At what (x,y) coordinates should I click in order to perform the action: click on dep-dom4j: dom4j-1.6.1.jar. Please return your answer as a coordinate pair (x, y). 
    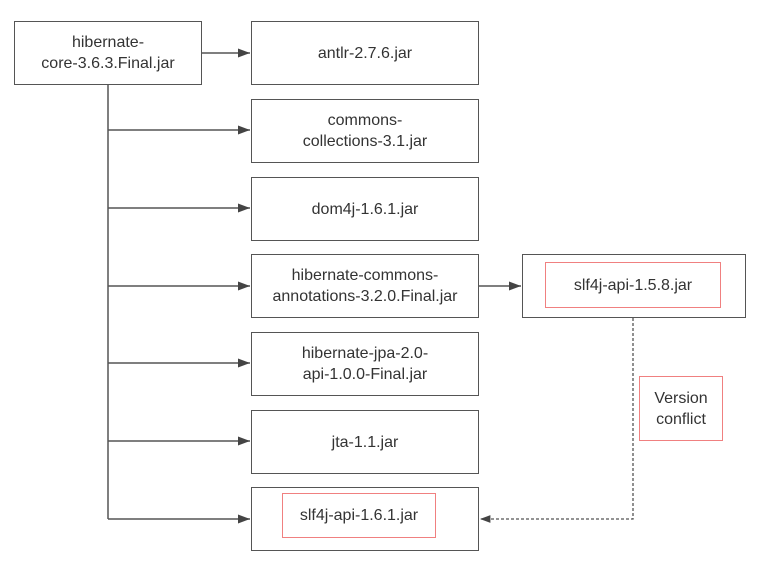
    Looking at the image, I should click on (365, 209).